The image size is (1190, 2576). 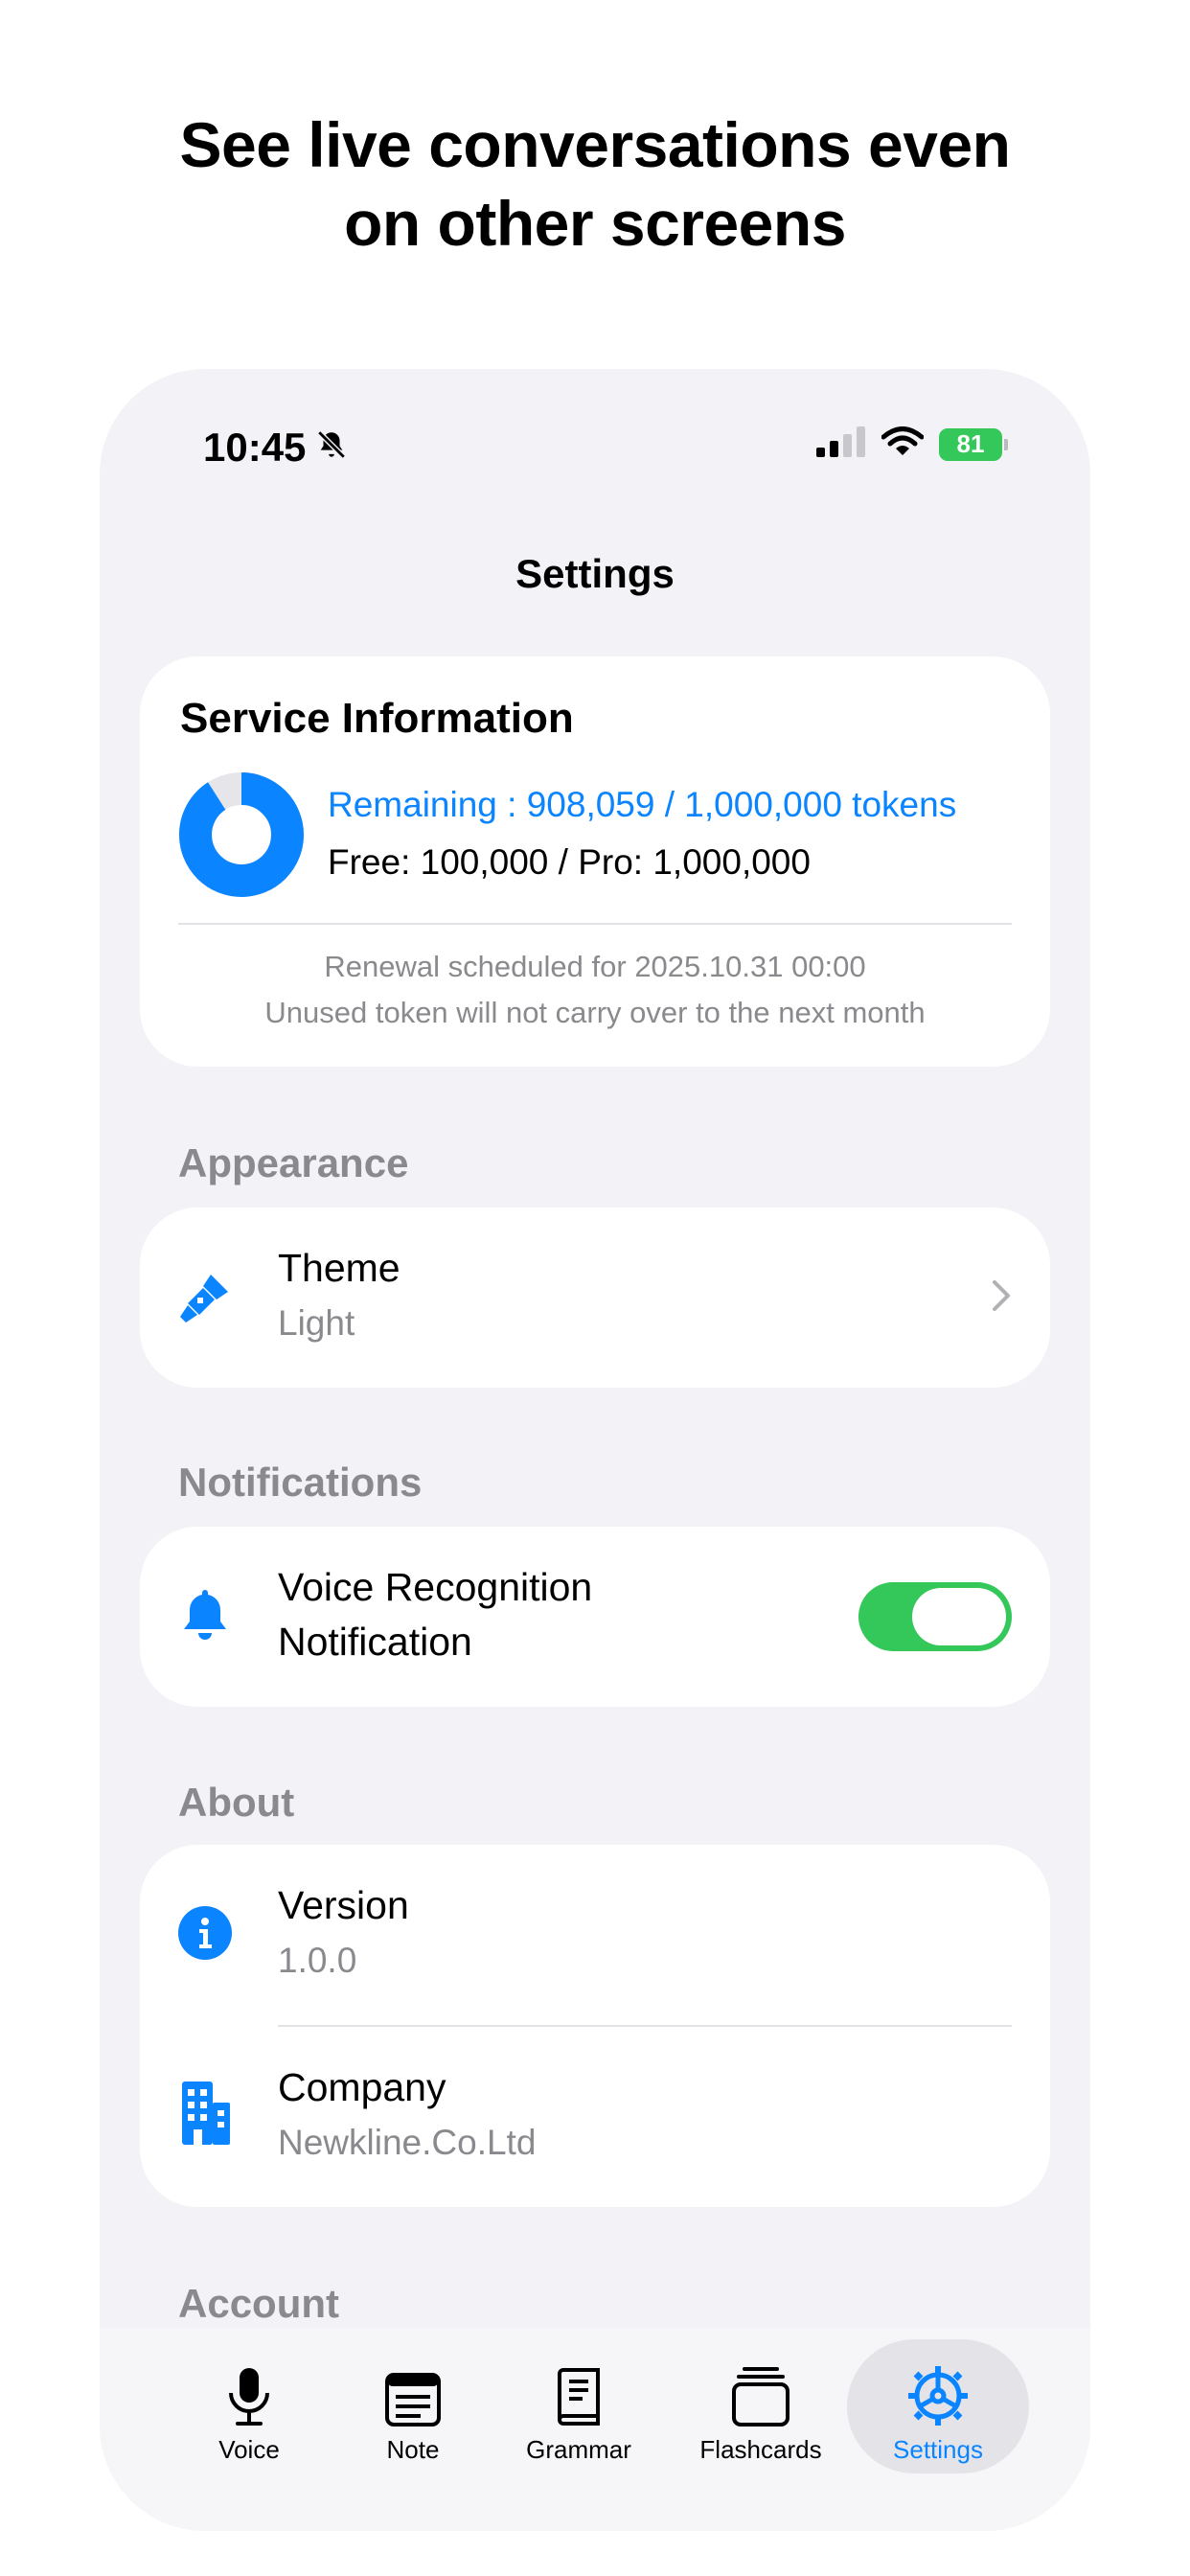 I want to click on cellular-signal-icon, so click(x=841, y=444).